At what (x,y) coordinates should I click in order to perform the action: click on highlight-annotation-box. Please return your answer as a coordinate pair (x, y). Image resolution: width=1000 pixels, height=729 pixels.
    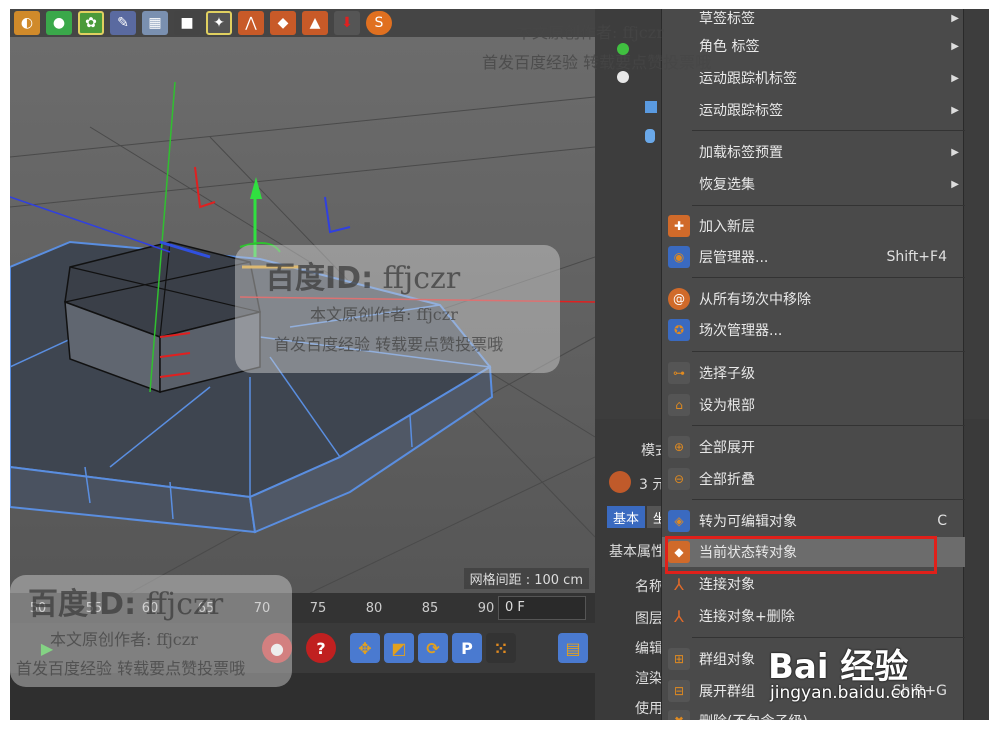
    Looking at the image, I should click on (801, 555).